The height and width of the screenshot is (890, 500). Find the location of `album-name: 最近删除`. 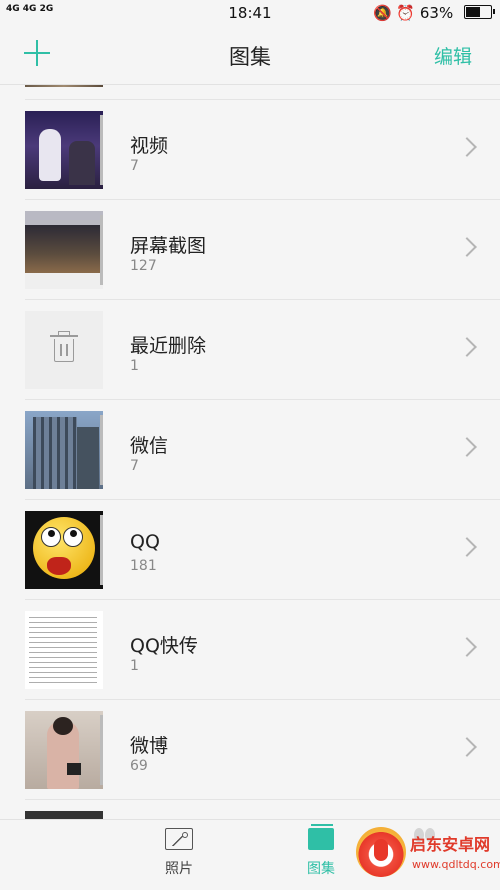

album-name: 最近删除 is located at coordinates (168, 346).